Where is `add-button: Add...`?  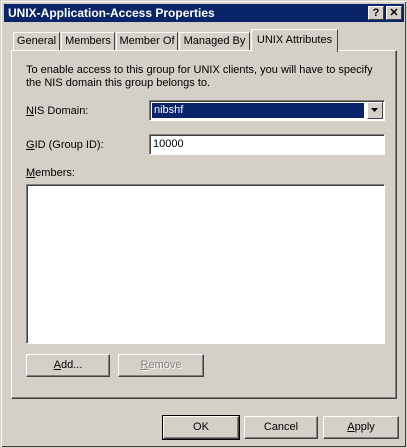
add-button: Add... is located at coordinates (68, 365).